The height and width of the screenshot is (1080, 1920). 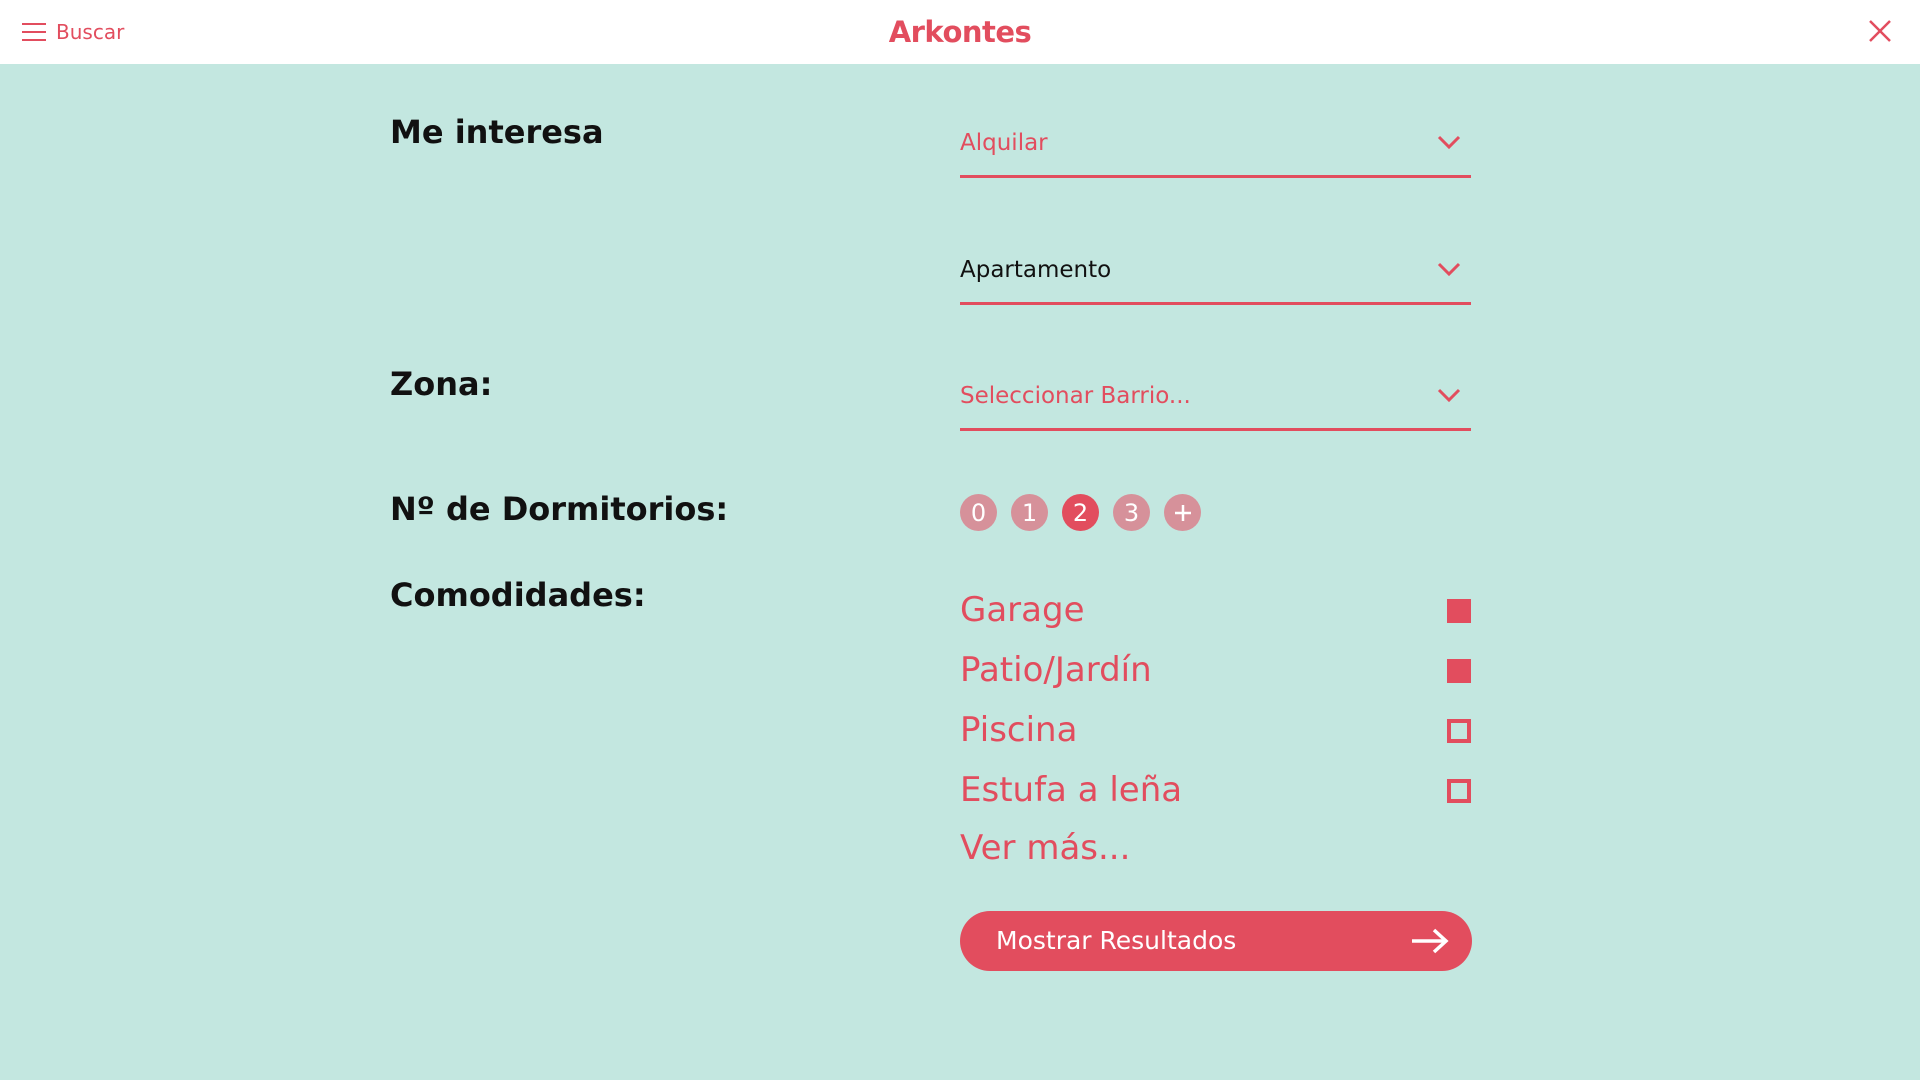 I want to click on brand-logo: Arkontes, so click(x=960, y=32).